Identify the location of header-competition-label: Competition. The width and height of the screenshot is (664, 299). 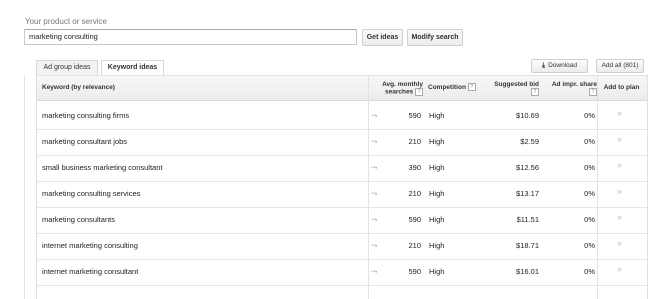
(447, 87).